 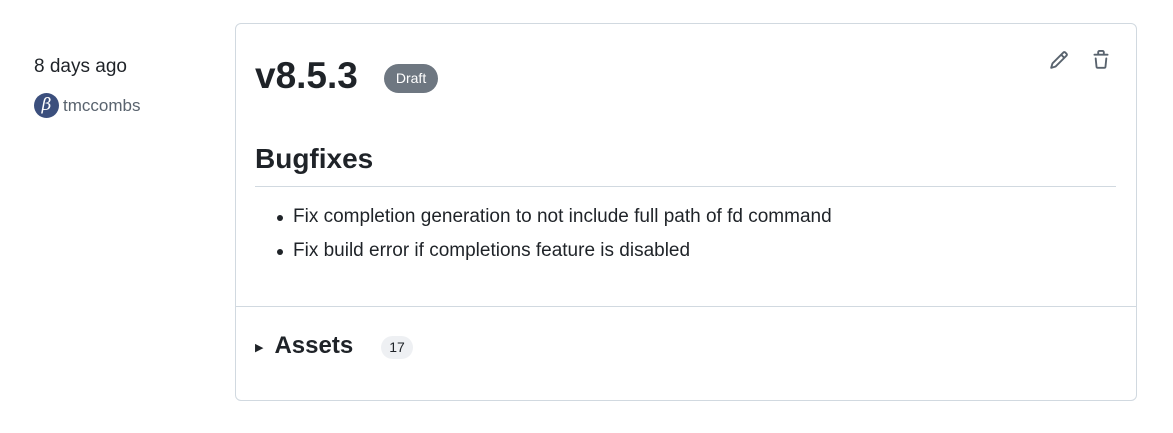 I want to click on assets-toggle: ▶ Assets 17, so click(x=334, y=346).